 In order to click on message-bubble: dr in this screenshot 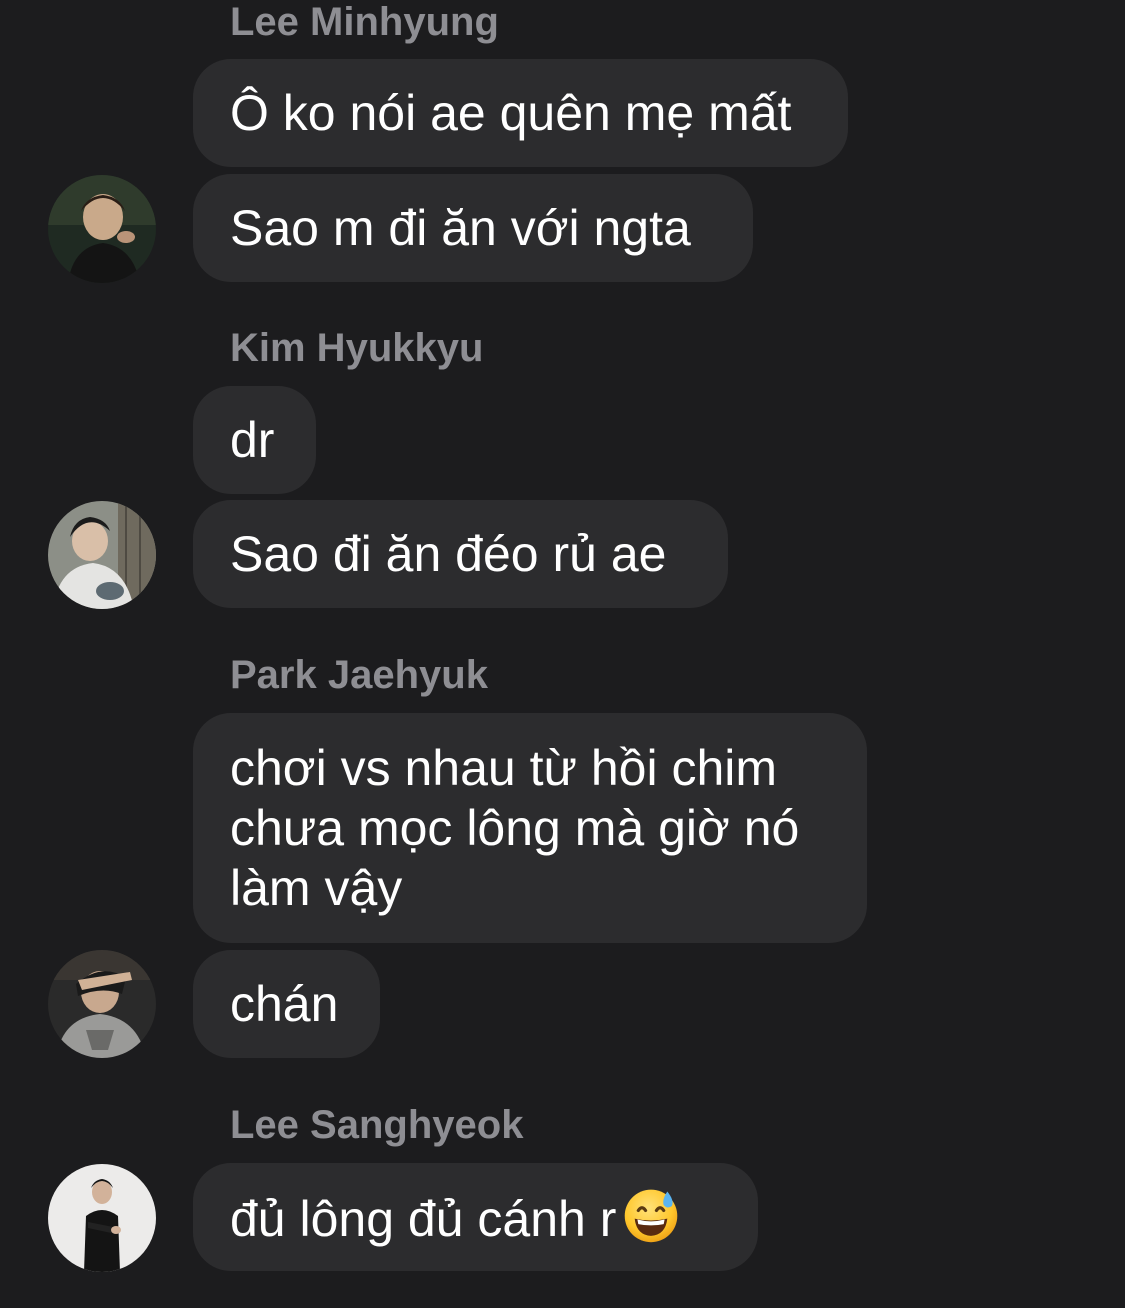, I will do `click(254, 440)`.